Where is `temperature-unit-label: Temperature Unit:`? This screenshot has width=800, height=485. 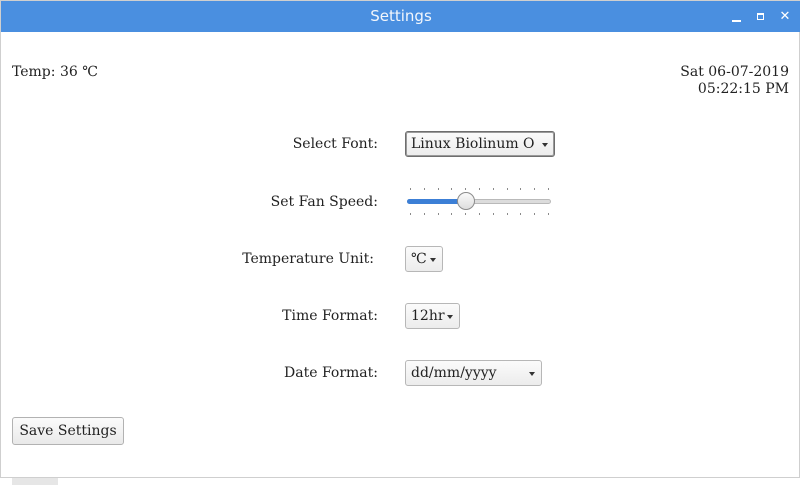 temperature-unit-label: Temperature Unit: is located at coordinates (308, 259).